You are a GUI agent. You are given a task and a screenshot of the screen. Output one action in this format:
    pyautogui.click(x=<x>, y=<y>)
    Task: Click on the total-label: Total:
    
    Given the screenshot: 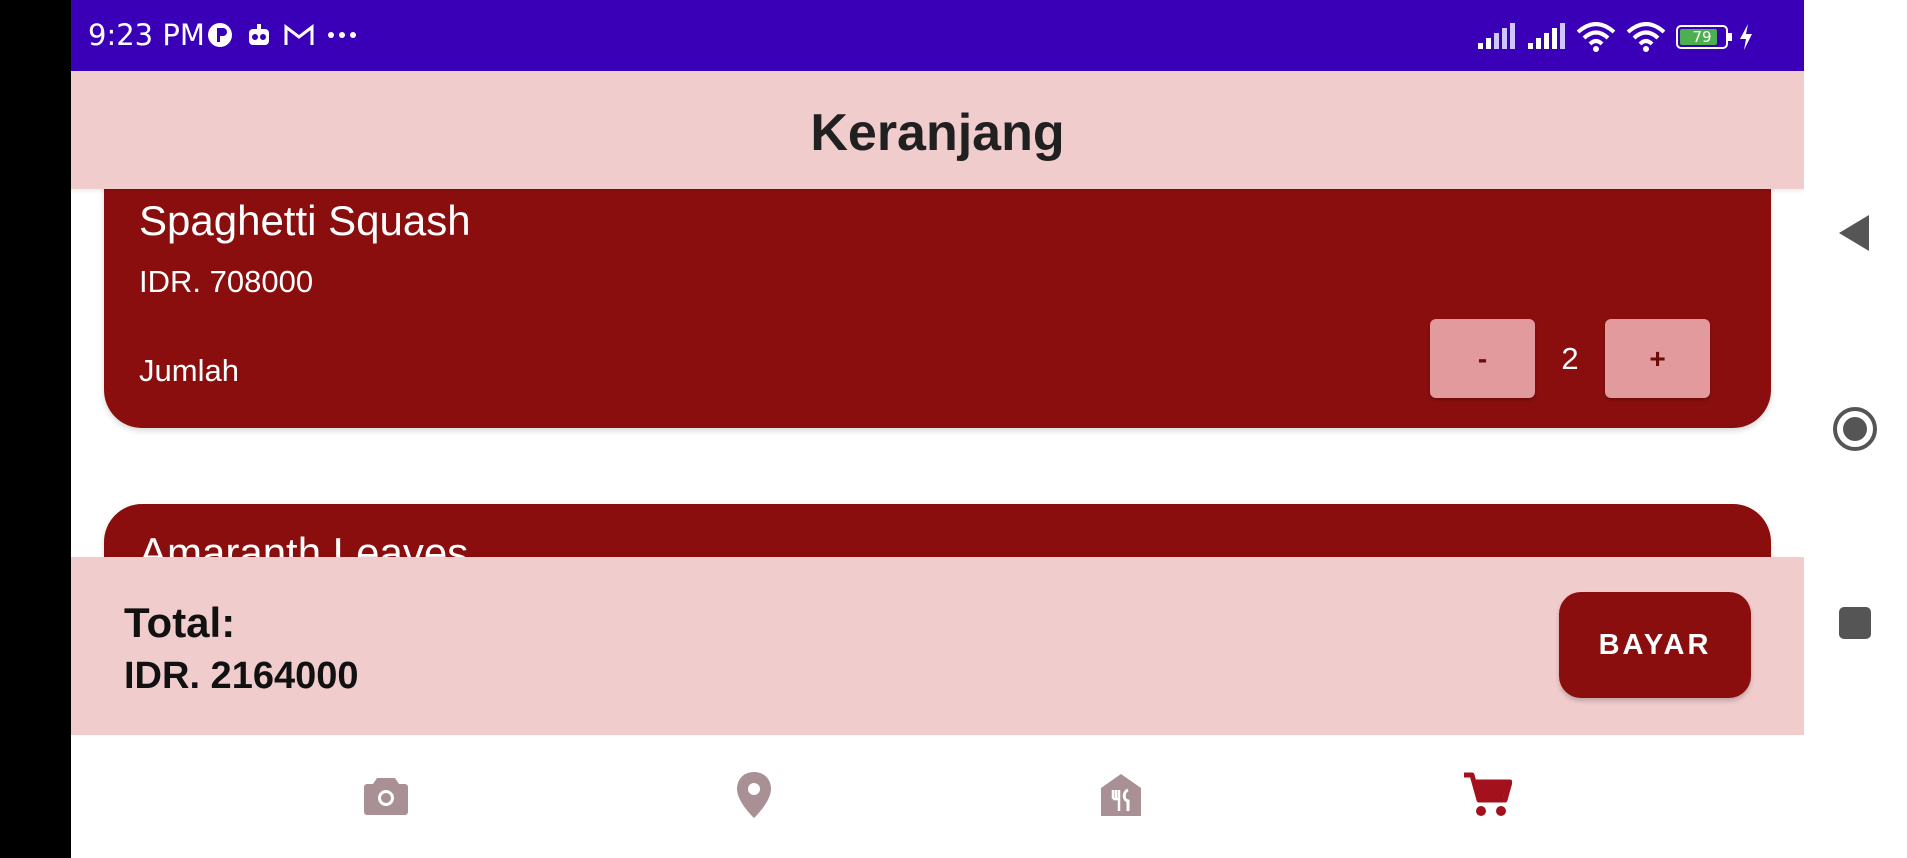 What is the action you would take?
    pyautogui.click(x=180, y=622)
    